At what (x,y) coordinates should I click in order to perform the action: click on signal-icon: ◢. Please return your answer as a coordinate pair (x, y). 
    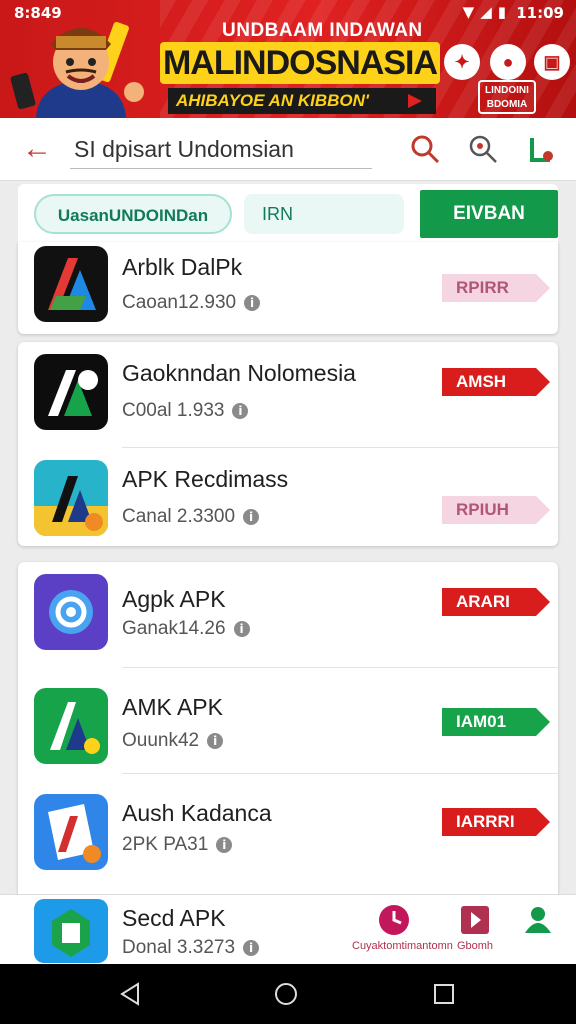
    Looking at the image, I should click on (486, 12).